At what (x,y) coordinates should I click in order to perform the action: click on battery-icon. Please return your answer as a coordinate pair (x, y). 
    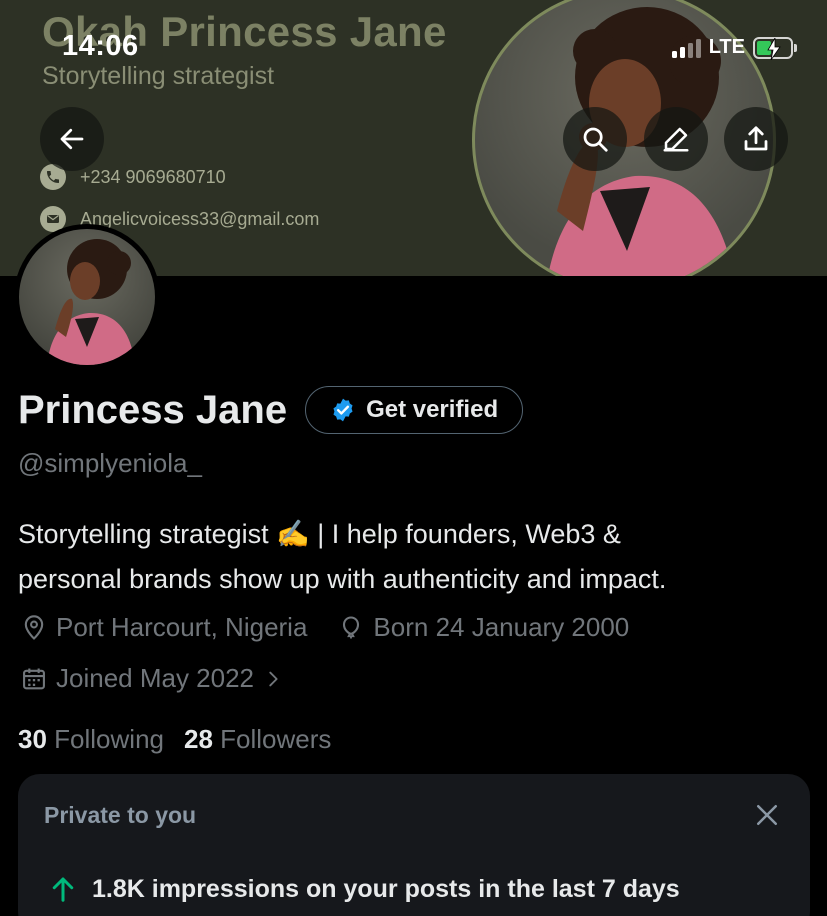
    Looking at the image, I should click on (775, 48).